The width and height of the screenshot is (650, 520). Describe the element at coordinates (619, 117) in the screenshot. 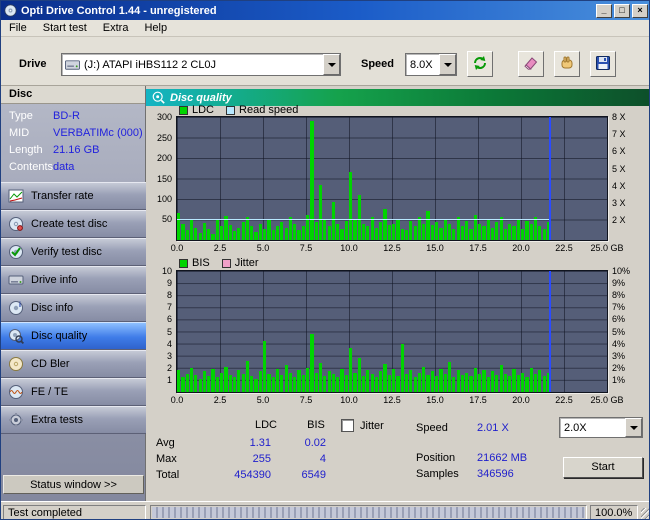

I see `y-axis-tick-right: 8 X` at that location.